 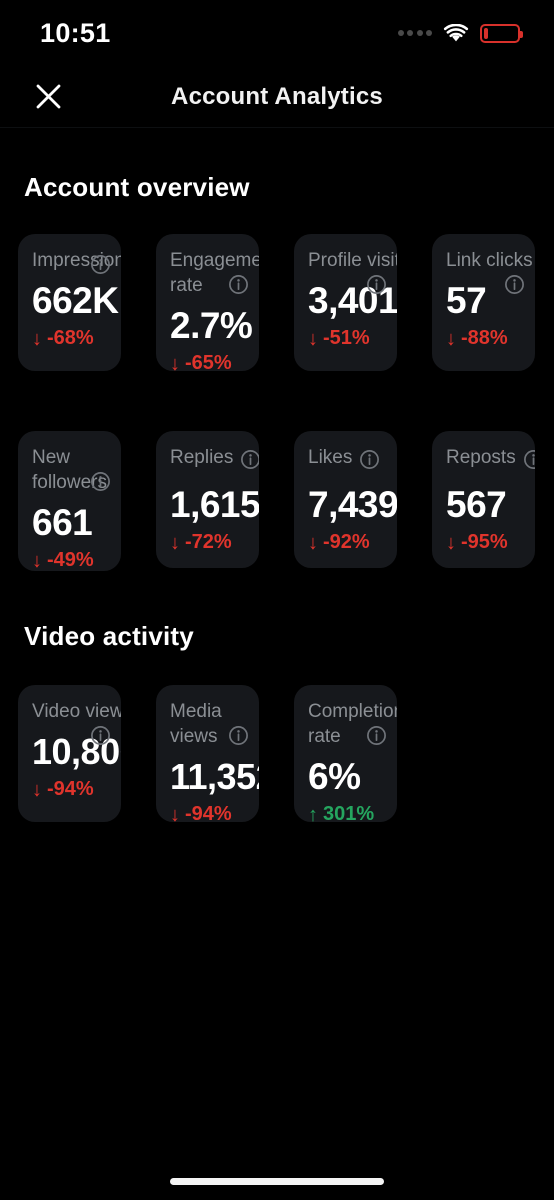 What do you see at coordinates (214, 776) in the screenshot?
I see `metric-value: 11,352` at bounding box center [214, 776].